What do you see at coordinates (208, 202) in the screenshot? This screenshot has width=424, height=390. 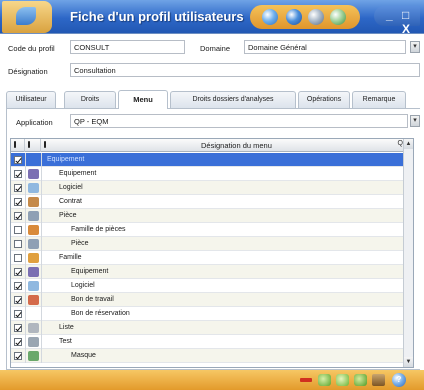 I see `table-row: Contrat` at bounding box center [208, 202].